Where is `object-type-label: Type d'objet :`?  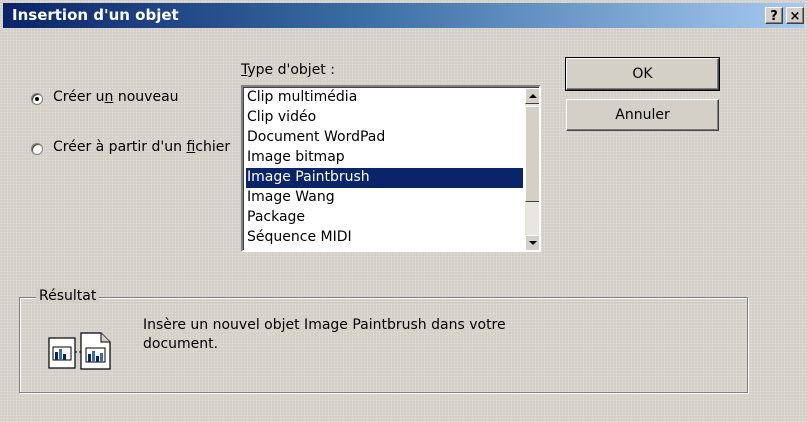 object-type-label: Type d'objet : is located at coordinates (288, 70).